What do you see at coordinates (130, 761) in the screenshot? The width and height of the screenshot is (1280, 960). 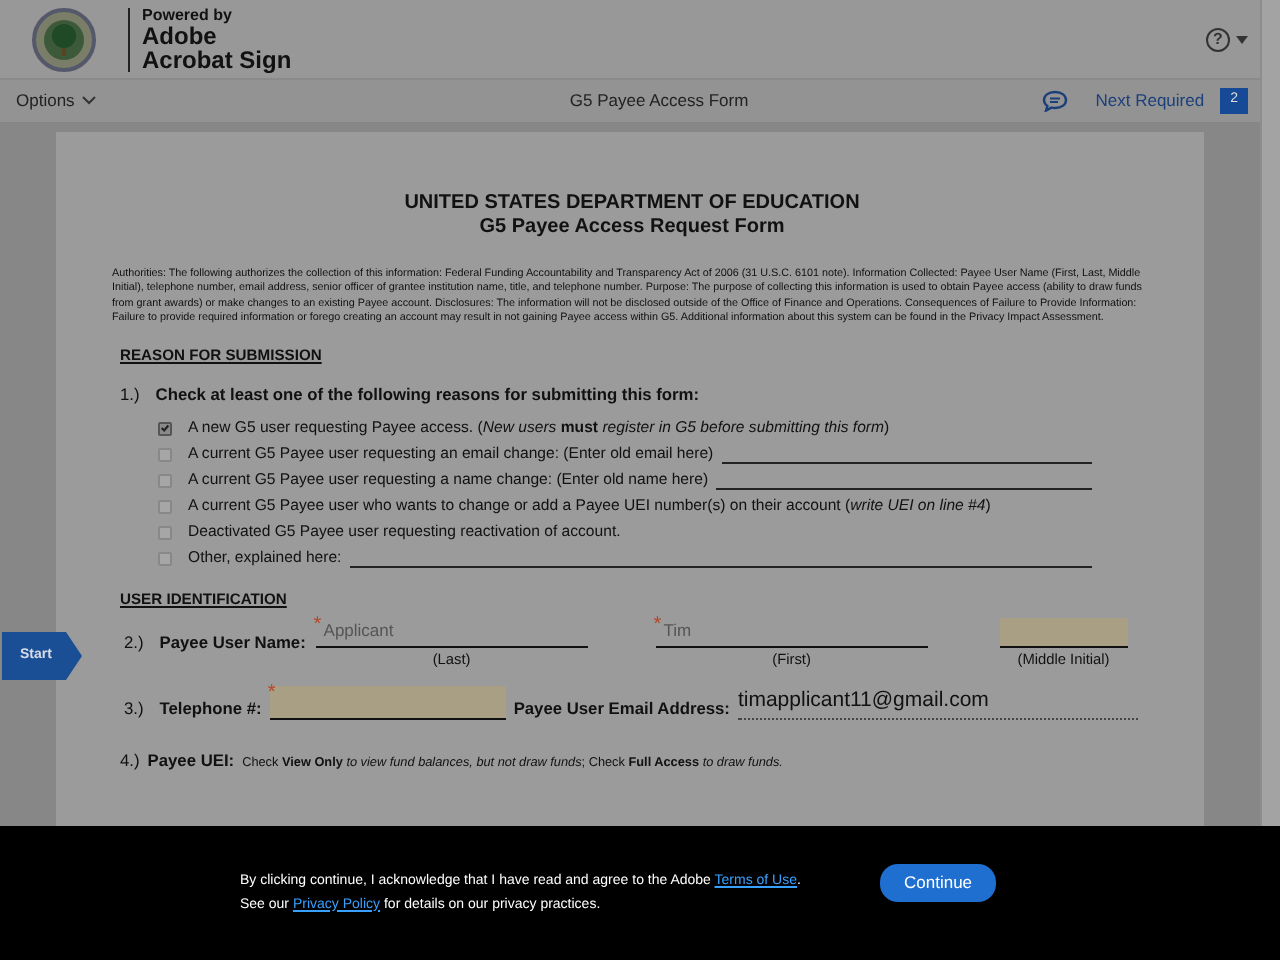 I see `question-number: 4.)` at bounding box center [130, 761].